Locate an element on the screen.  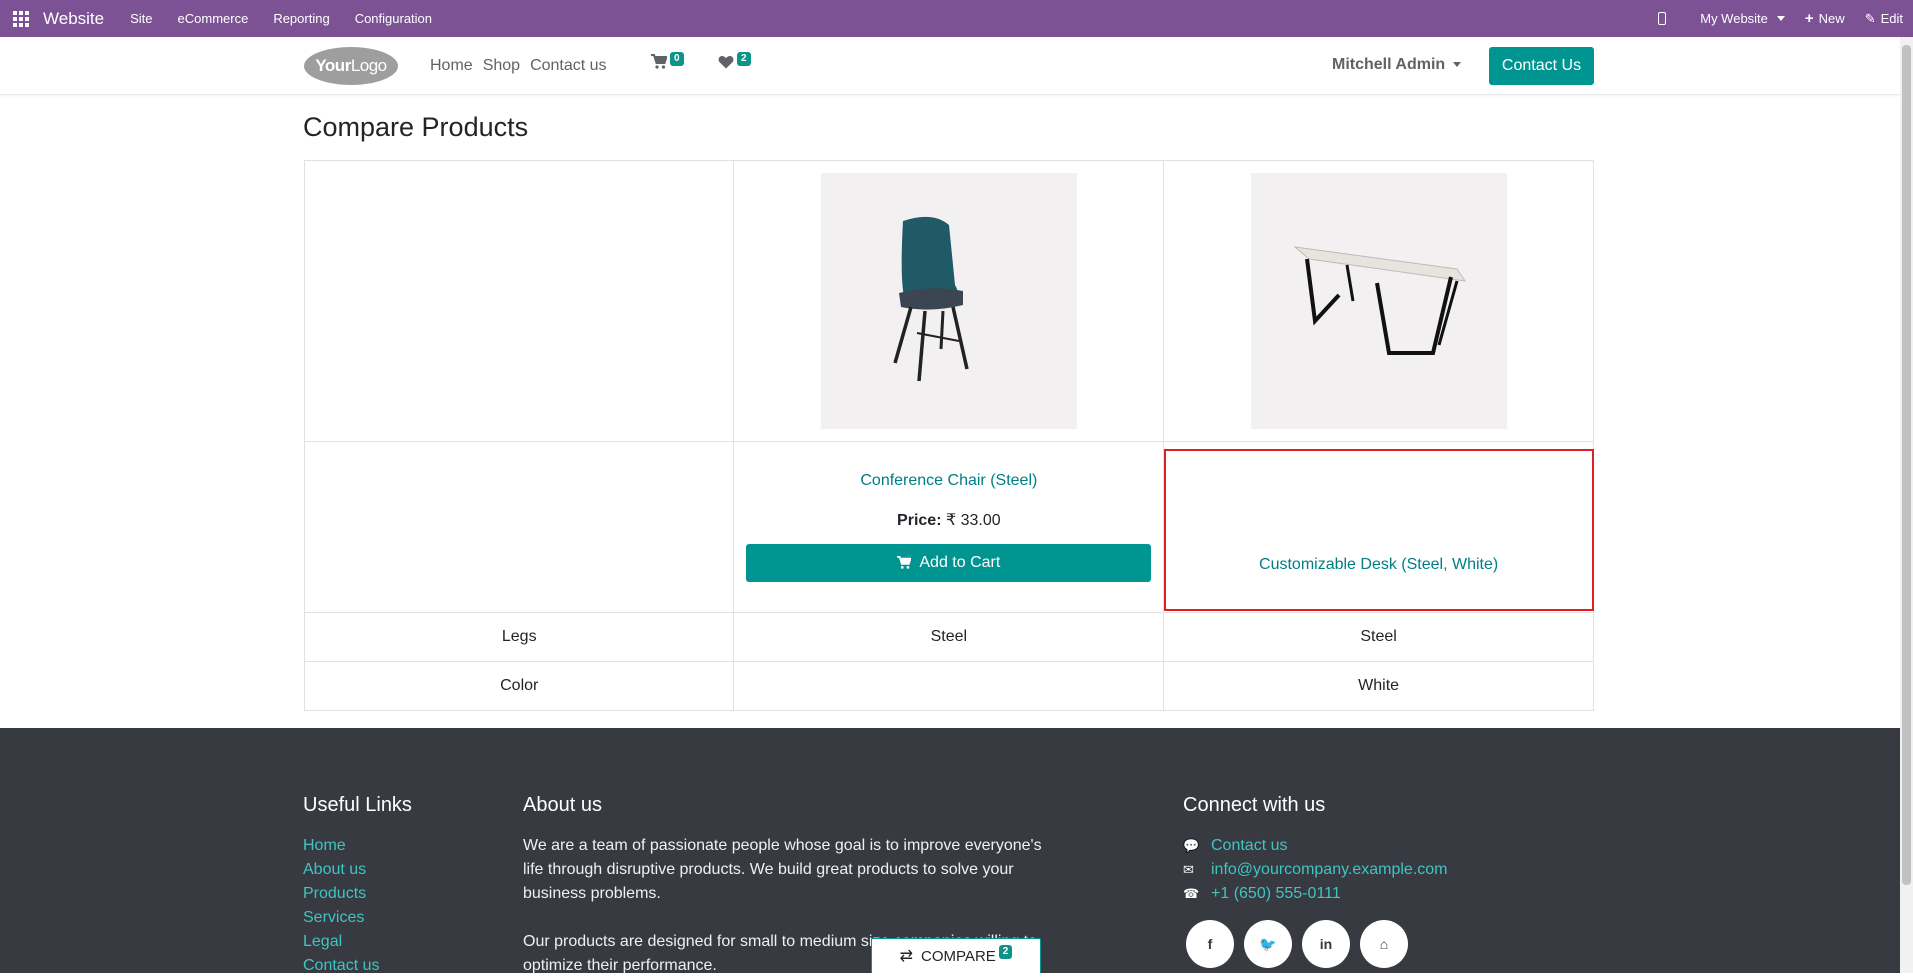
phone-line: ☎ +1 (650) 555-0111 is located at coordinates (1315, 894).